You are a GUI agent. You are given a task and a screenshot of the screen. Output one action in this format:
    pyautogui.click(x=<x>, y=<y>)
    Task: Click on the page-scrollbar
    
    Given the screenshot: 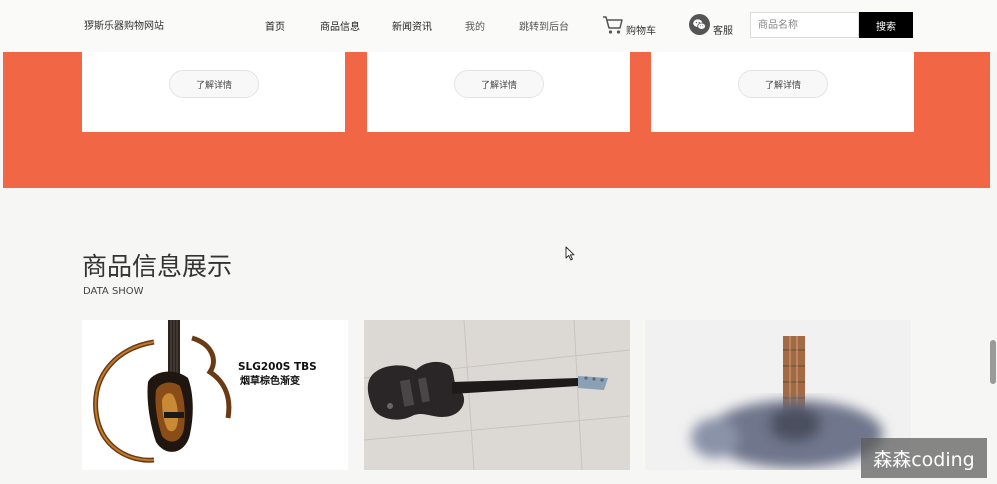 What is the action you would take?
    pyautogui.click(x=993, y=362)
    